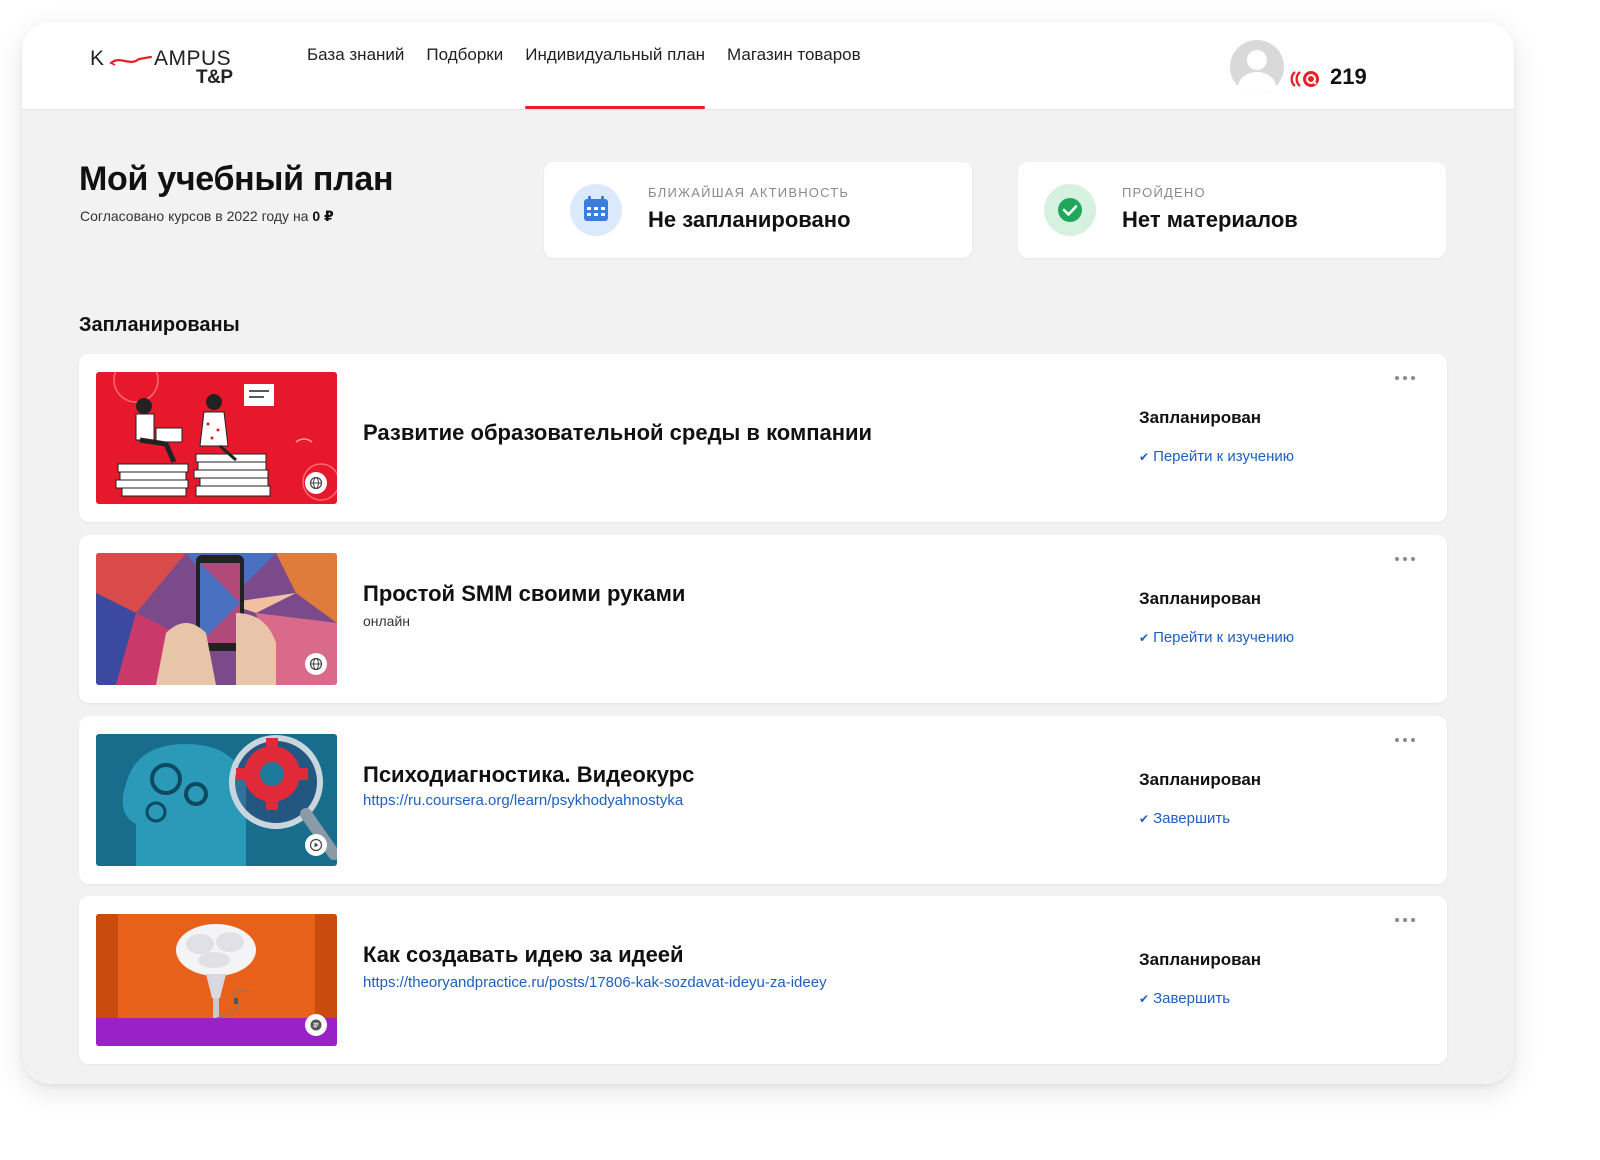 This screenshot has width=1600, height=1160. I want to click on next-activity-card: Ближайшая активность Не запланировано, so click(758, 210).